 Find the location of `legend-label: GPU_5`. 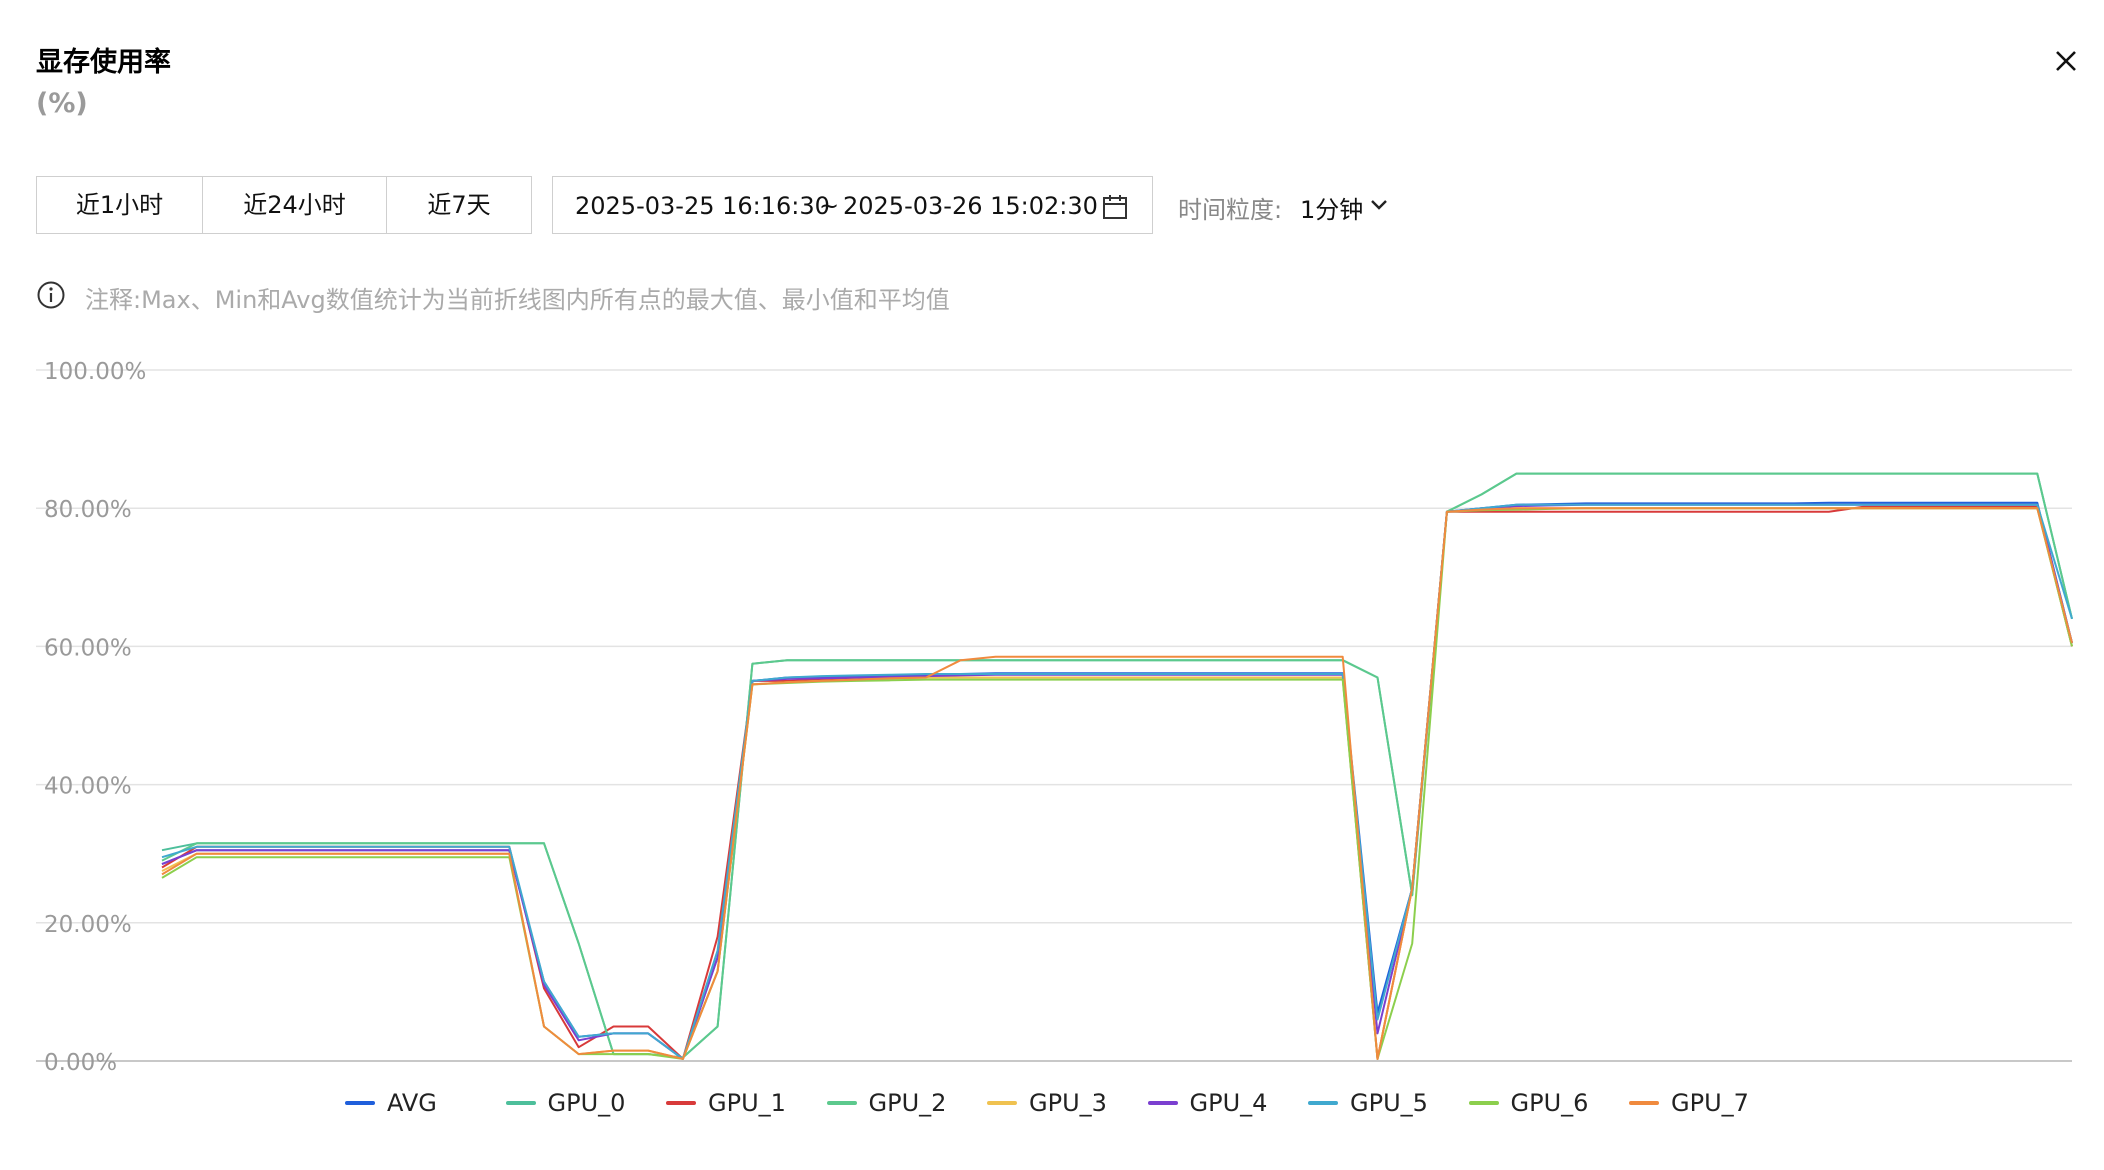

legend-label: GPU_5 is located at coordinates (1389, 1103).